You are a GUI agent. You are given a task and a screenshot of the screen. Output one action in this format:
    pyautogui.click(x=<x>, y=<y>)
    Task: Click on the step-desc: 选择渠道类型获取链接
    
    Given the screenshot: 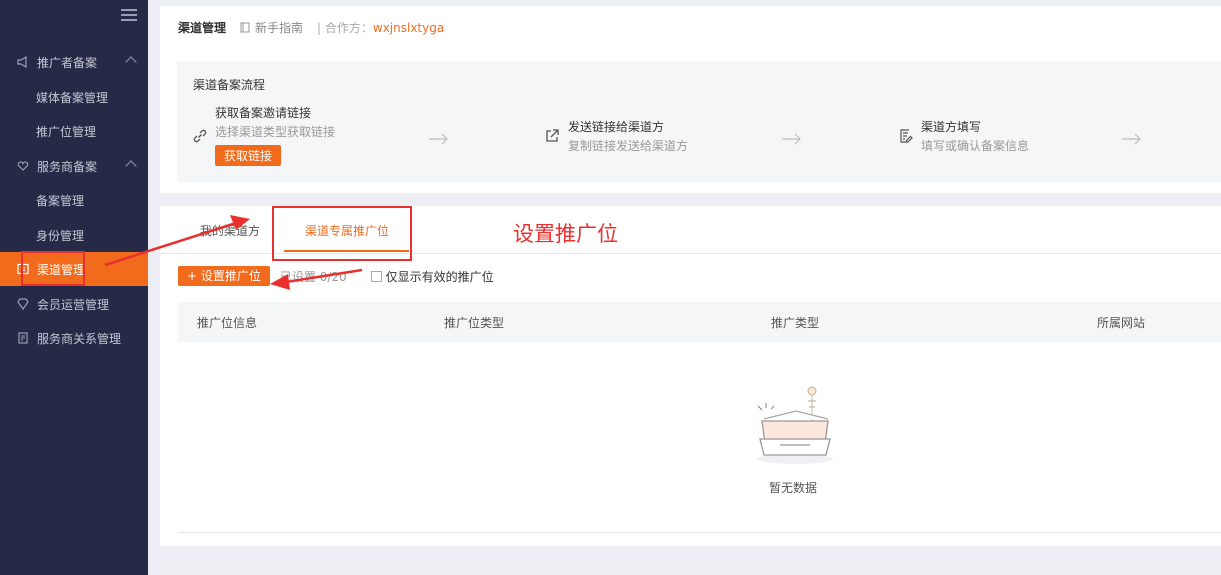 What is the action you would take?
    pyautogui.click(x=275, y=132)
    